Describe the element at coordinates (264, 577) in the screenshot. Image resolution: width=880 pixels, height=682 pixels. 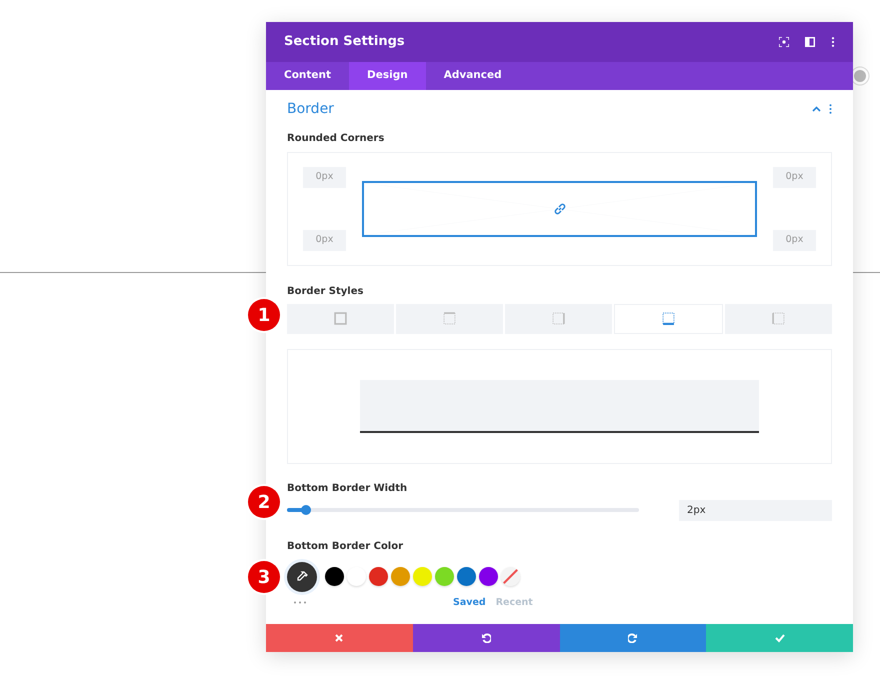
I see `step-number: 3` at that location.